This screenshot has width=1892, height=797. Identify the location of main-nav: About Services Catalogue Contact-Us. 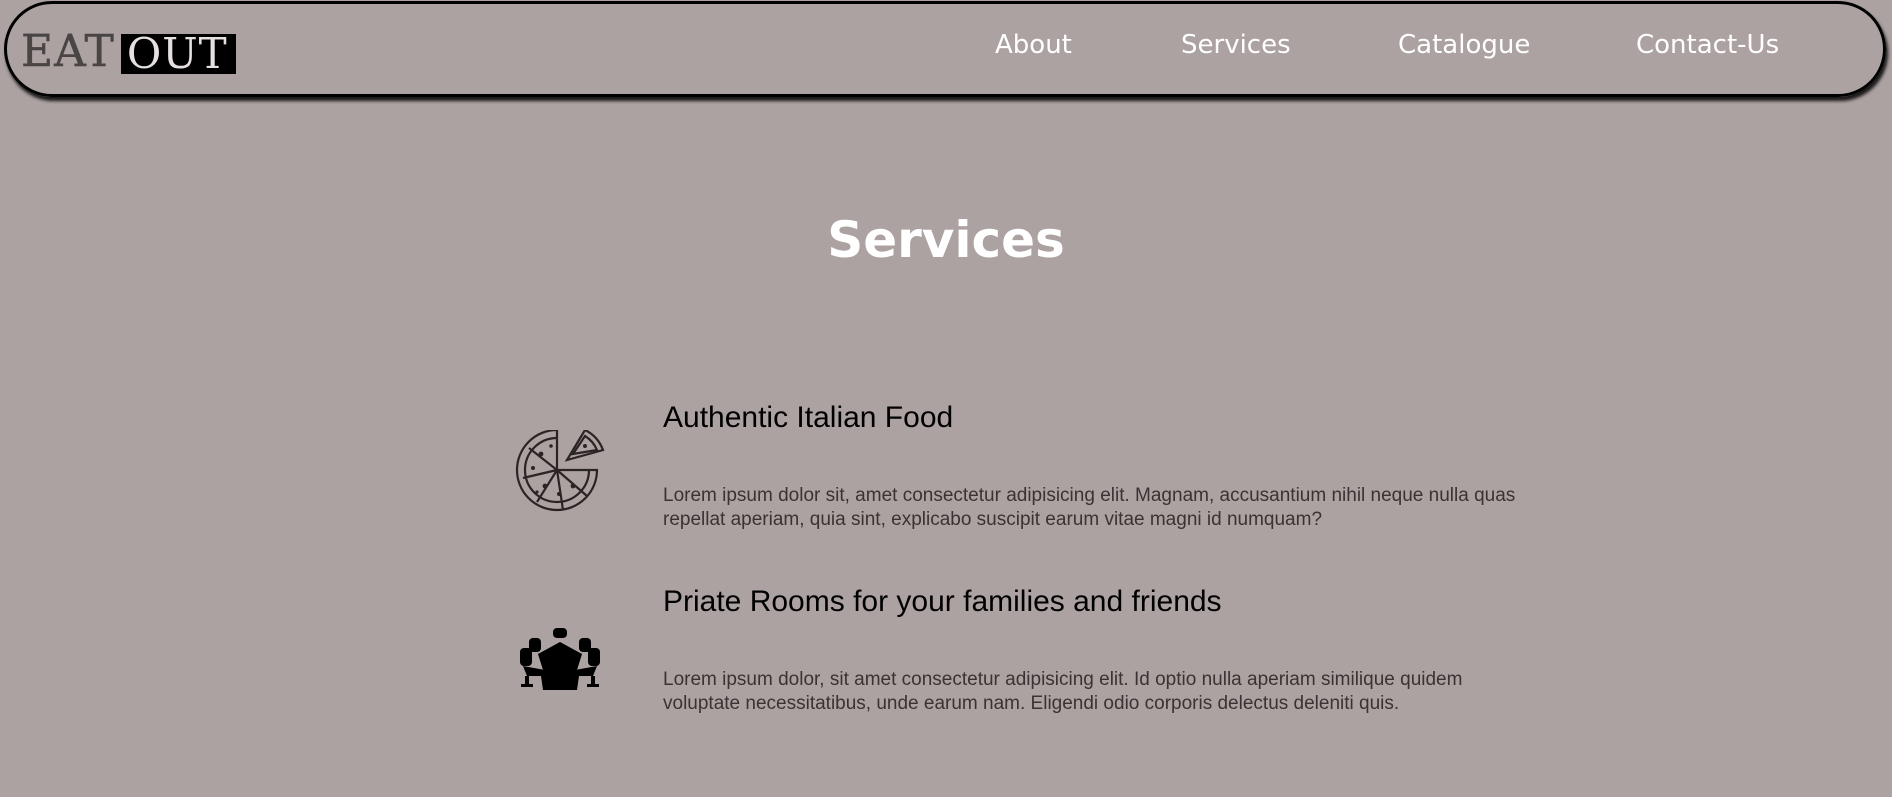
(945, 49).